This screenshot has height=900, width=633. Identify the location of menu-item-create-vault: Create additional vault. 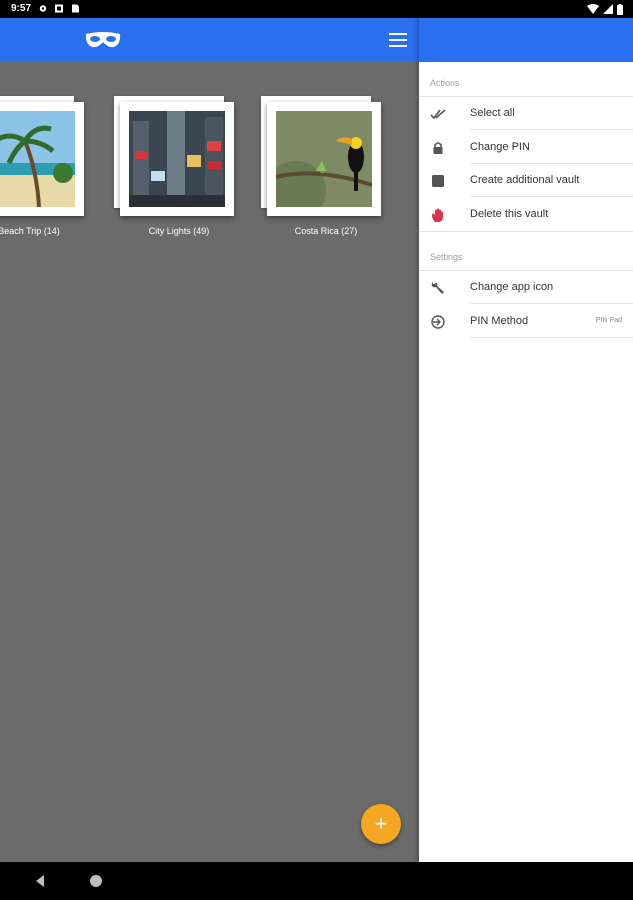
(526, 180).